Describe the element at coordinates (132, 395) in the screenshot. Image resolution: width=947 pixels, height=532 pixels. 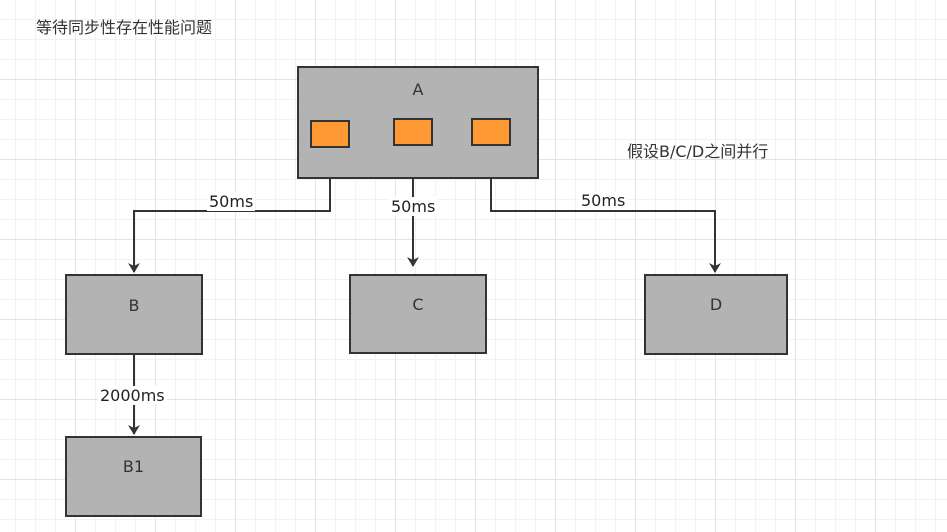
I see `edge-label-b-b1: 2000ms` at that location.